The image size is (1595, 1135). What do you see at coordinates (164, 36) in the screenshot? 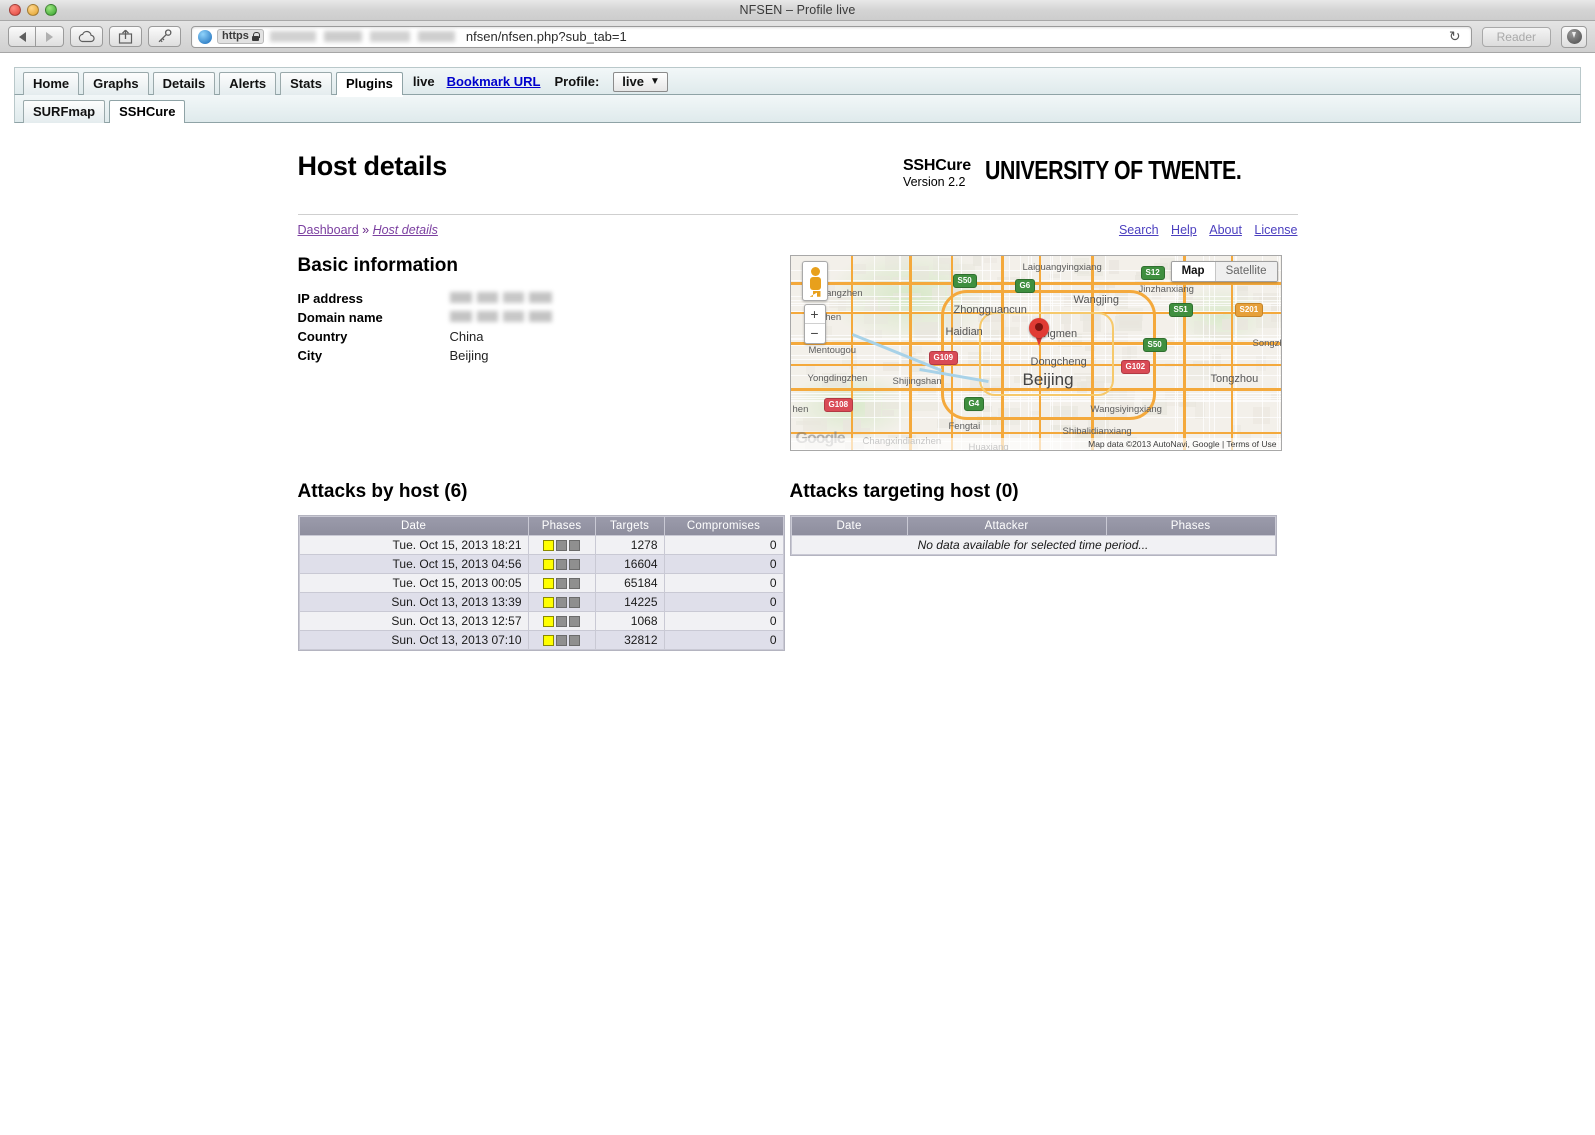
I see `reader-toggle-button` at bounding box center [164, 36].